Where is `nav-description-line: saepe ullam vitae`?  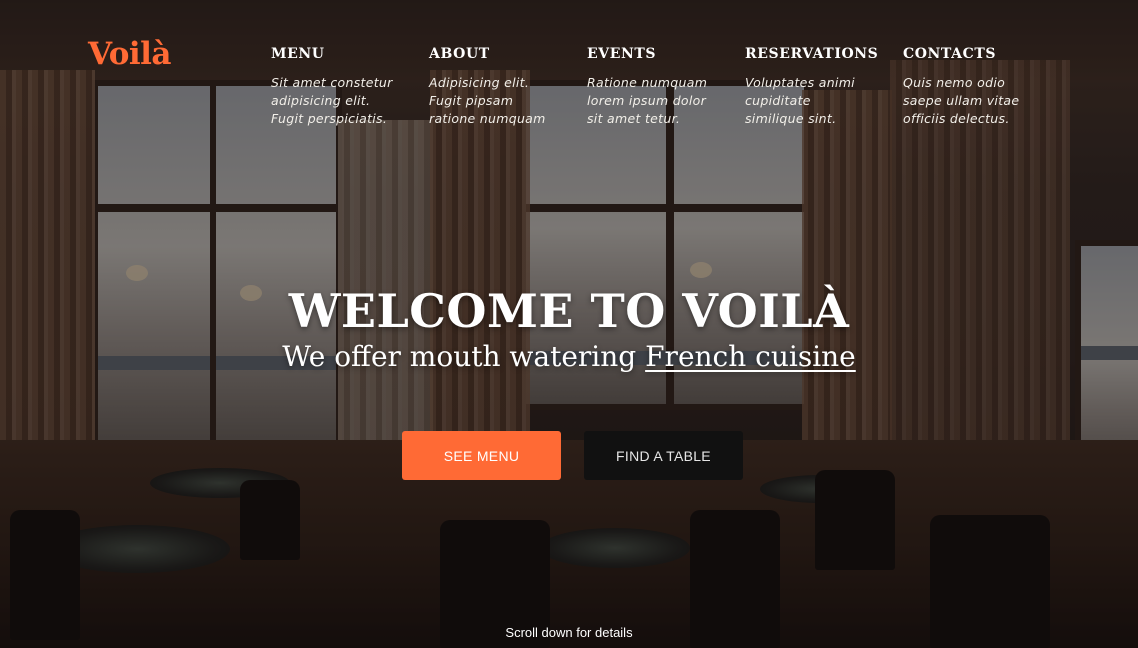
nav-description-line: saepe ullam vitae is located at coordinates (961, 100).